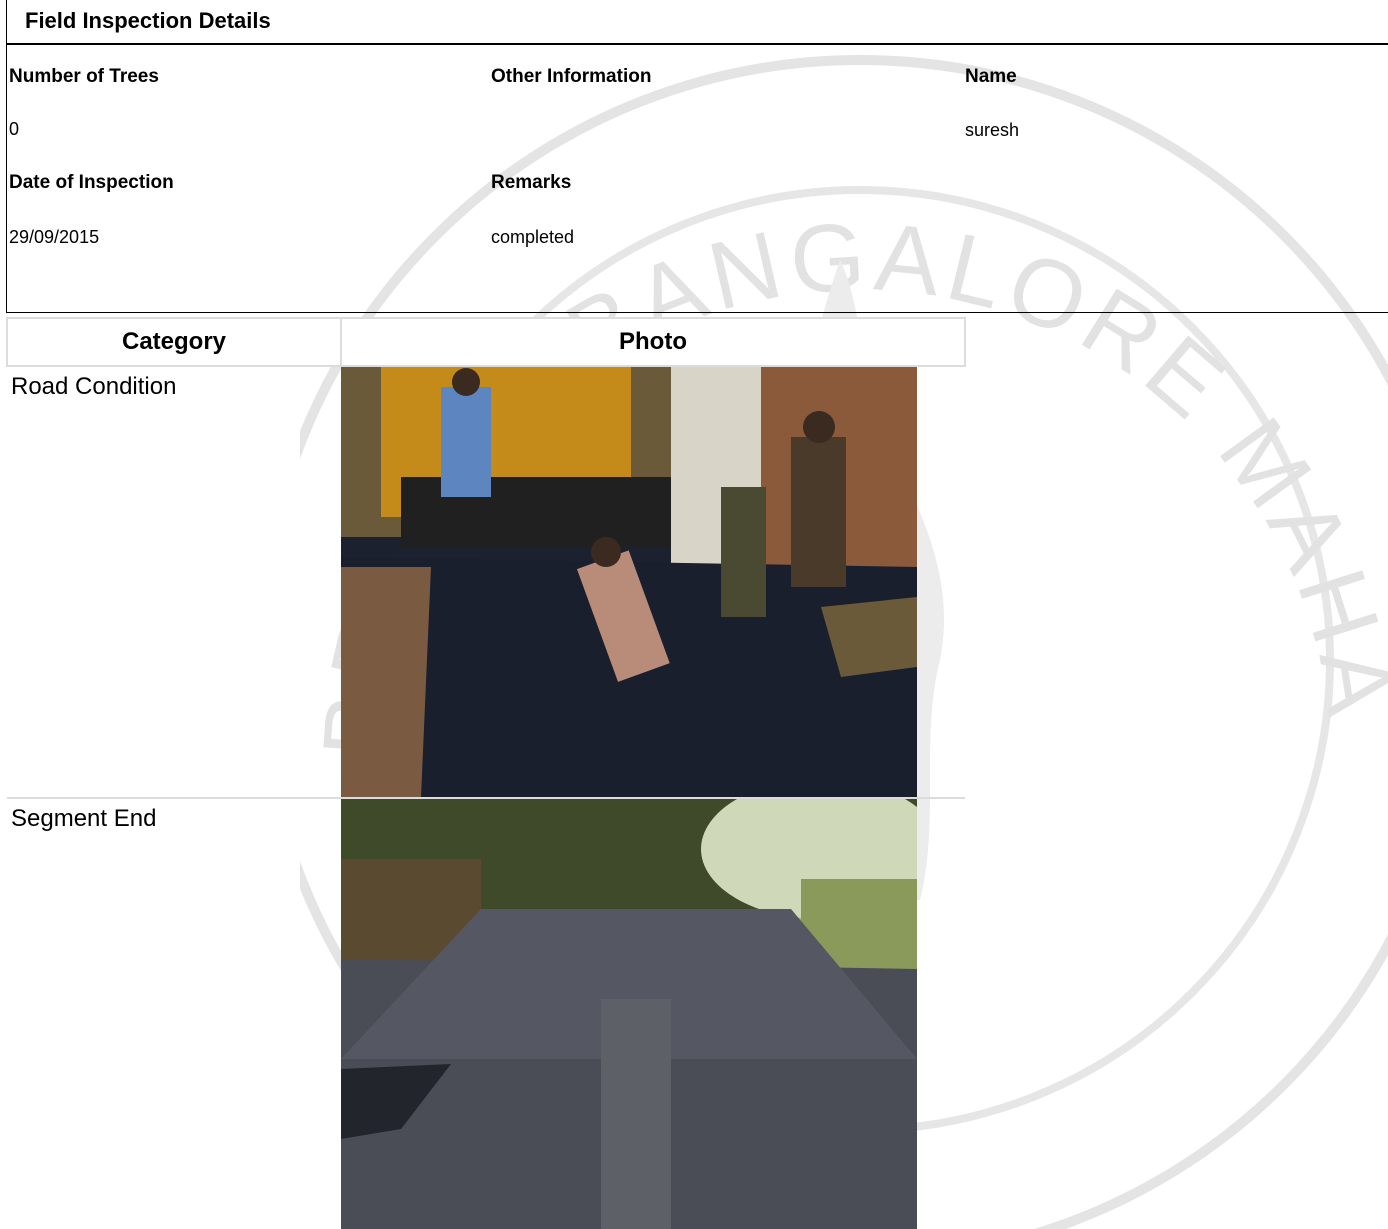 The image size is (1388, 1229). I want to click on panel-title: Field Inspection Details, so click(697, 22).